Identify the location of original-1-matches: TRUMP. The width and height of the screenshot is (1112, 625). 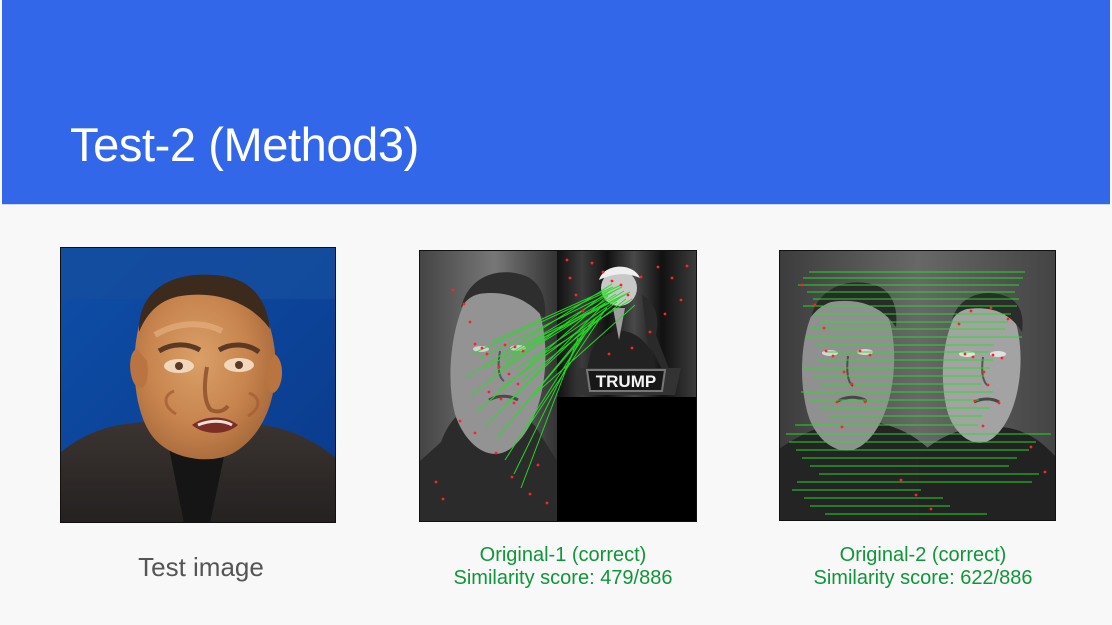
(558, 386).